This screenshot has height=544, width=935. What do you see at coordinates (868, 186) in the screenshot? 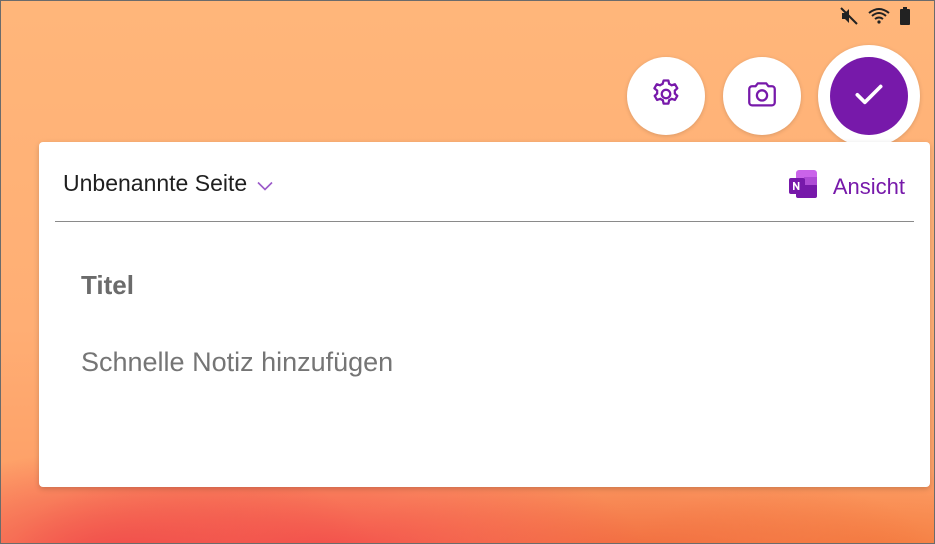
I see `view-label: Ansicht` at bounding box center [868, 186].